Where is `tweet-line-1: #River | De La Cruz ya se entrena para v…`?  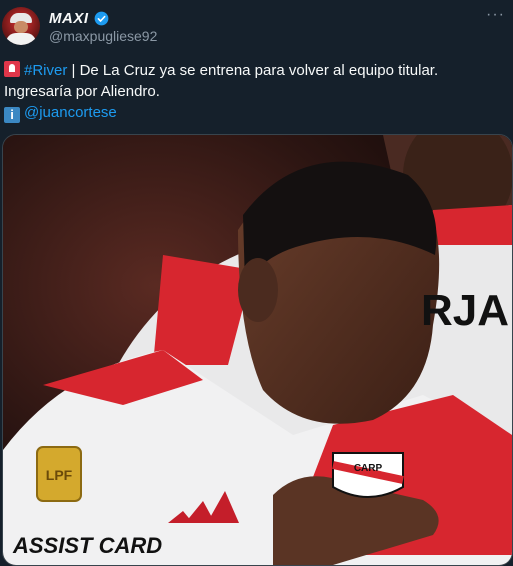 tweet-line-1: #River | De La Cruz ya se entrena para v… is located at coordinates (256, 70).